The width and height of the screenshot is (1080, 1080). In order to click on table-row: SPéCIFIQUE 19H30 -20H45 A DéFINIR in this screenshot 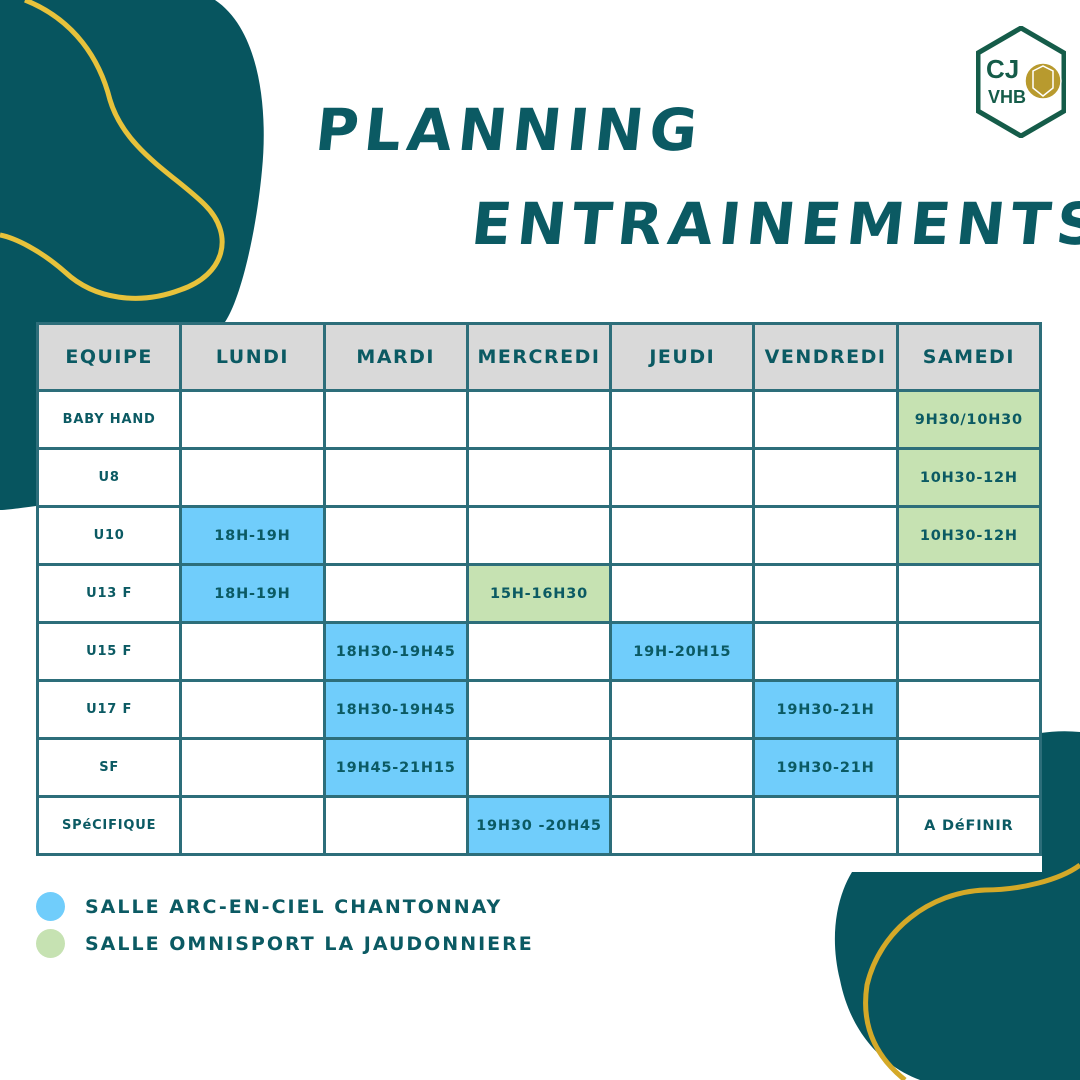, I will do `click(539, 825)`.